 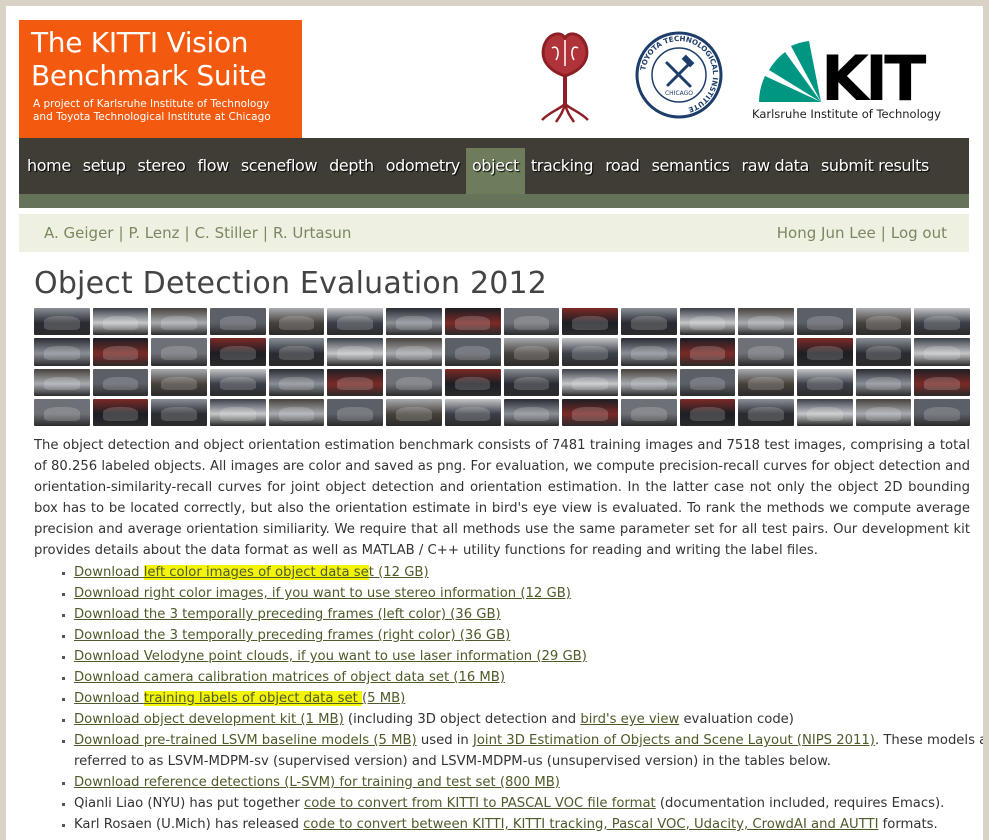 What do you see at coordinates (691, 171) in the screenshot?
I see `nav-semantics: semantics` at bounding box center [691, 171].